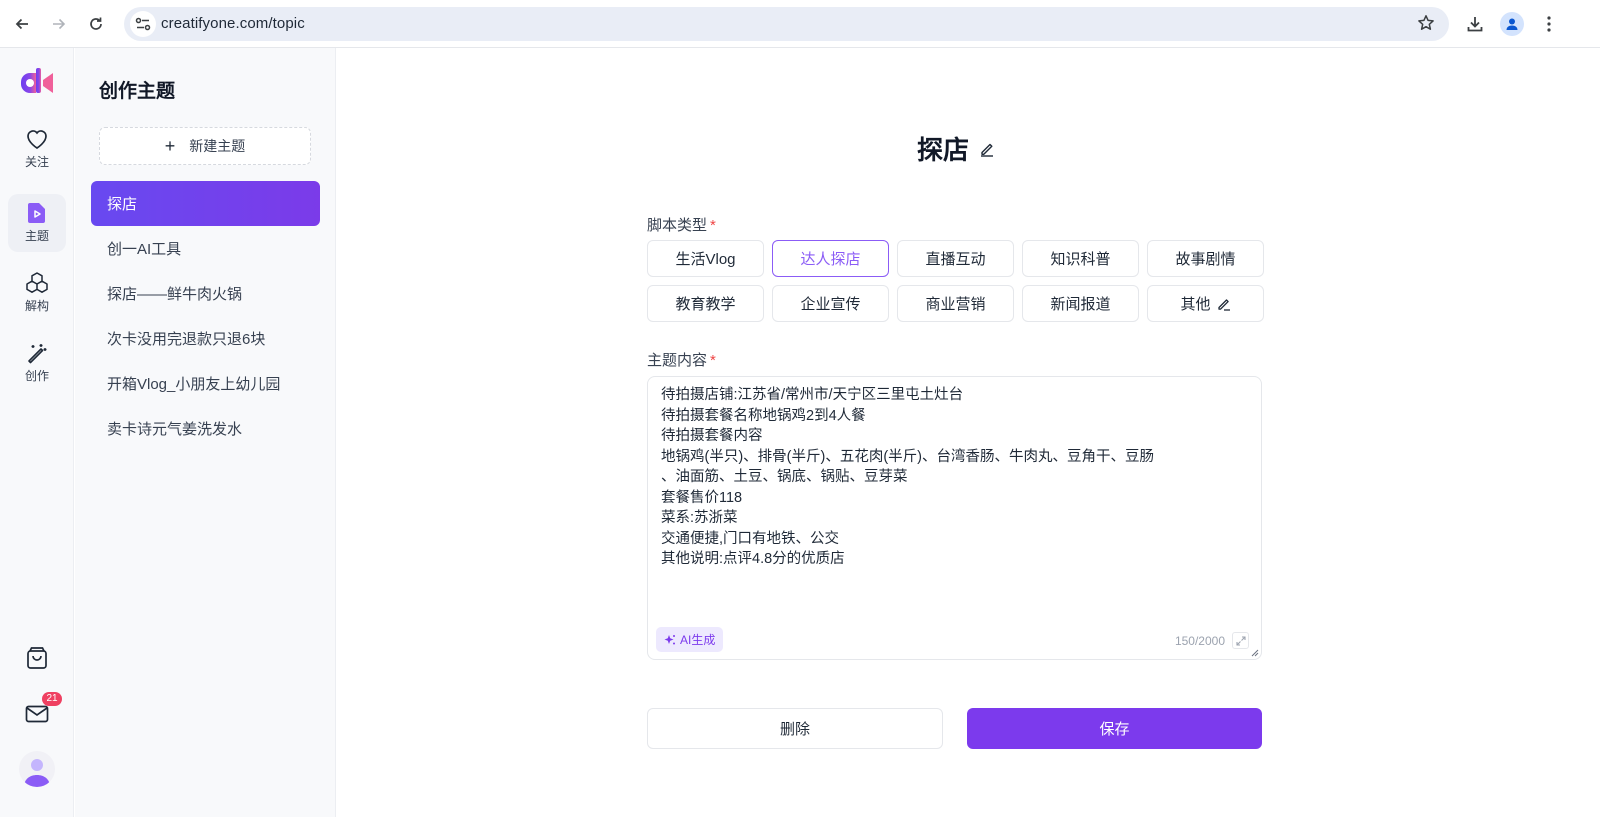  Describe the element at coordinates (1080, 303) in the screenshot. I see `script-type-option: 新闻报道` at that location.